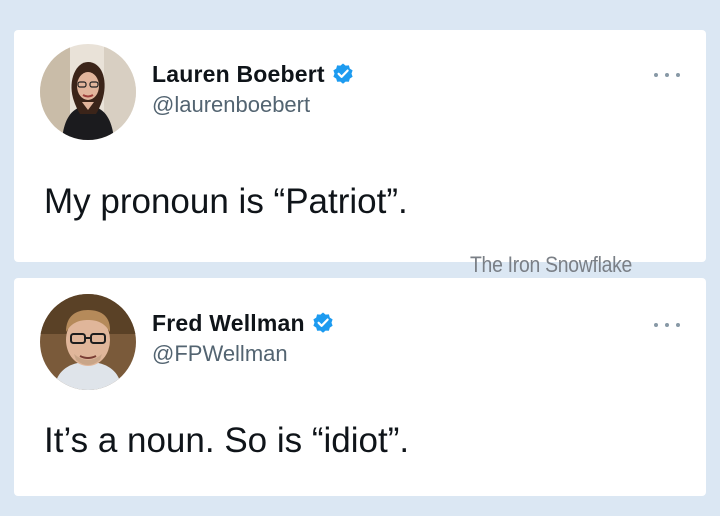 This screenshot has height=516, width=720. What do you see at coordinates (253, 105) in the screenshot?
I see `handle: @laurenboebert` at bounding box center [253, 105].